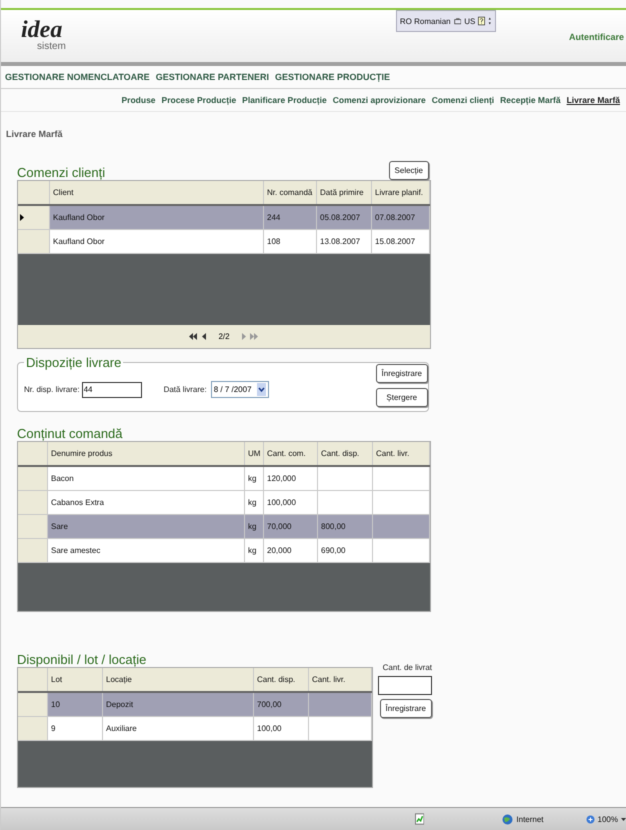  What do you see at coordinates (281, 728) in the screenshot?
I see `table-cell: 100,00` at bounding box center [281, 728].